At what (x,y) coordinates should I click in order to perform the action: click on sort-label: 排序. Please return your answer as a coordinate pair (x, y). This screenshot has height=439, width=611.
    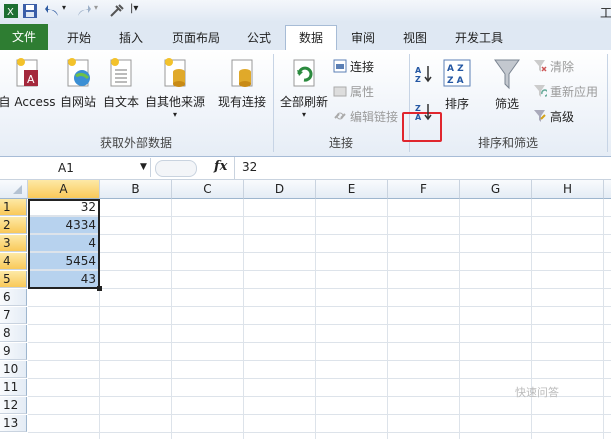
    Looking at the image, I should click on (456, 104).